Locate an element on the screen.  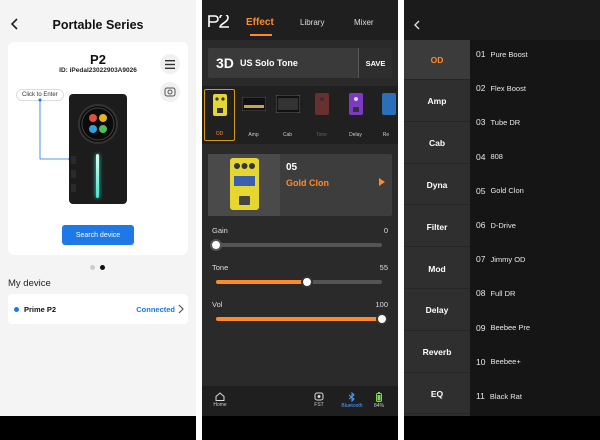
effect-item-name: Beebee Pre is located at coordinates (510, 328).